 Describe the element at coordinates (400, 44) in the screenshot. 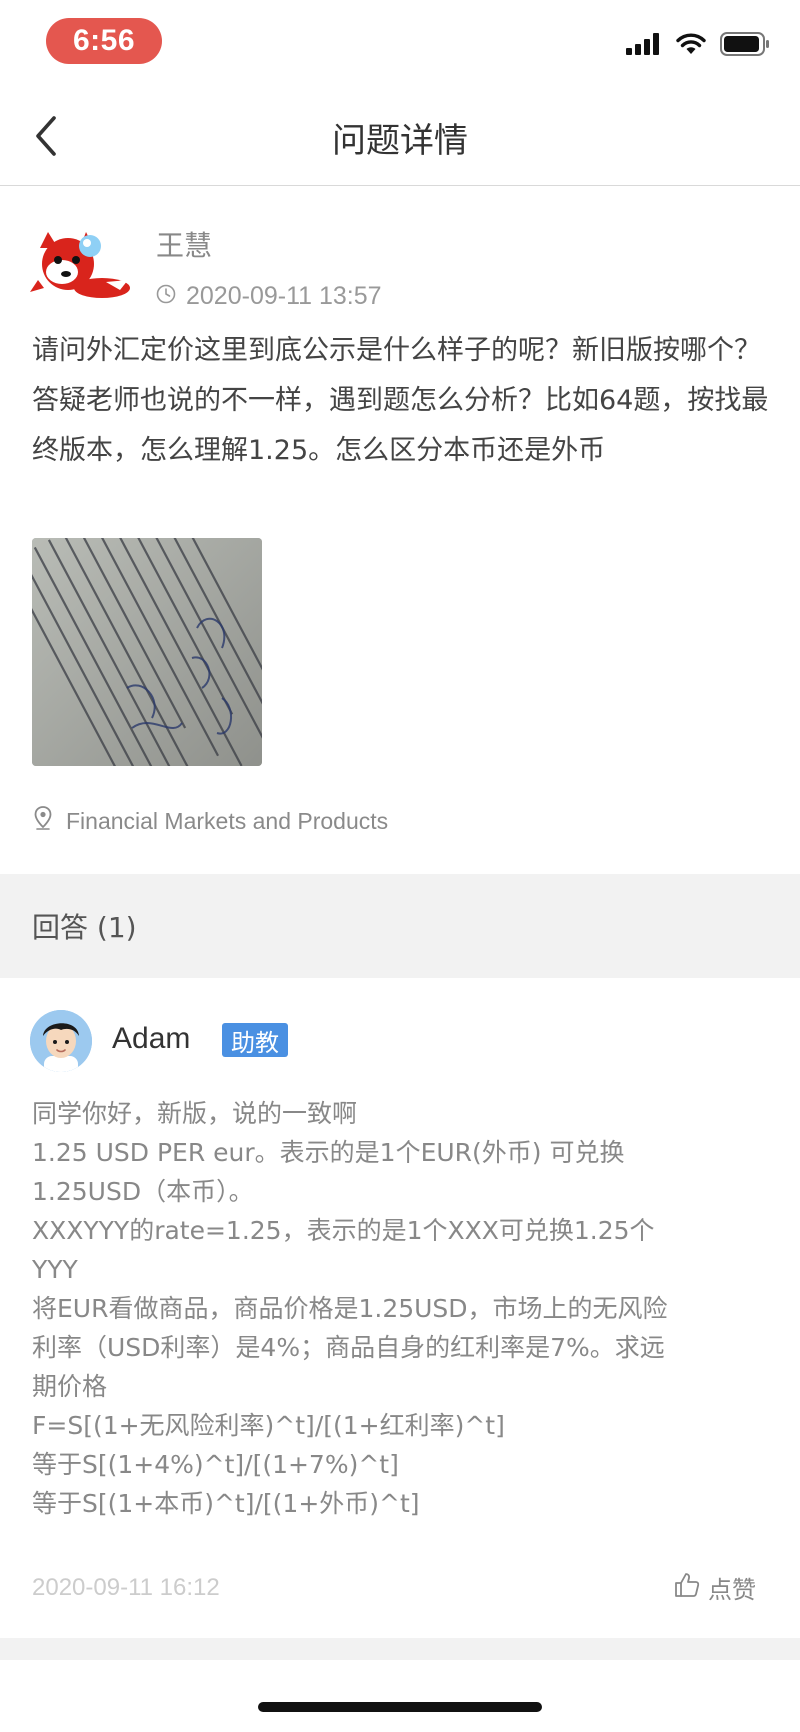

I see `status-bar: 6:56` at that location.